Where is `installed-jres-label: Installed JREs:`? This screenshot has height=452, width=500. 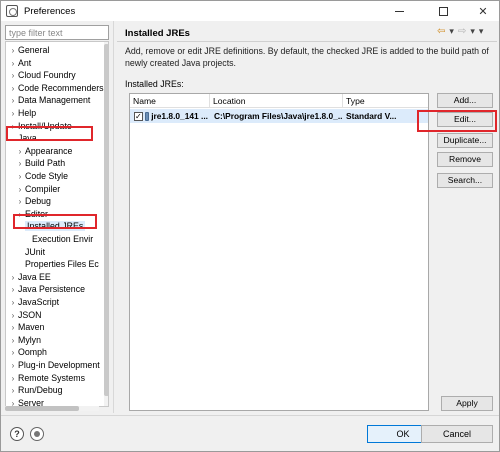
installed-jres-label: Installed JREs: is located at coordinates (154, 84).